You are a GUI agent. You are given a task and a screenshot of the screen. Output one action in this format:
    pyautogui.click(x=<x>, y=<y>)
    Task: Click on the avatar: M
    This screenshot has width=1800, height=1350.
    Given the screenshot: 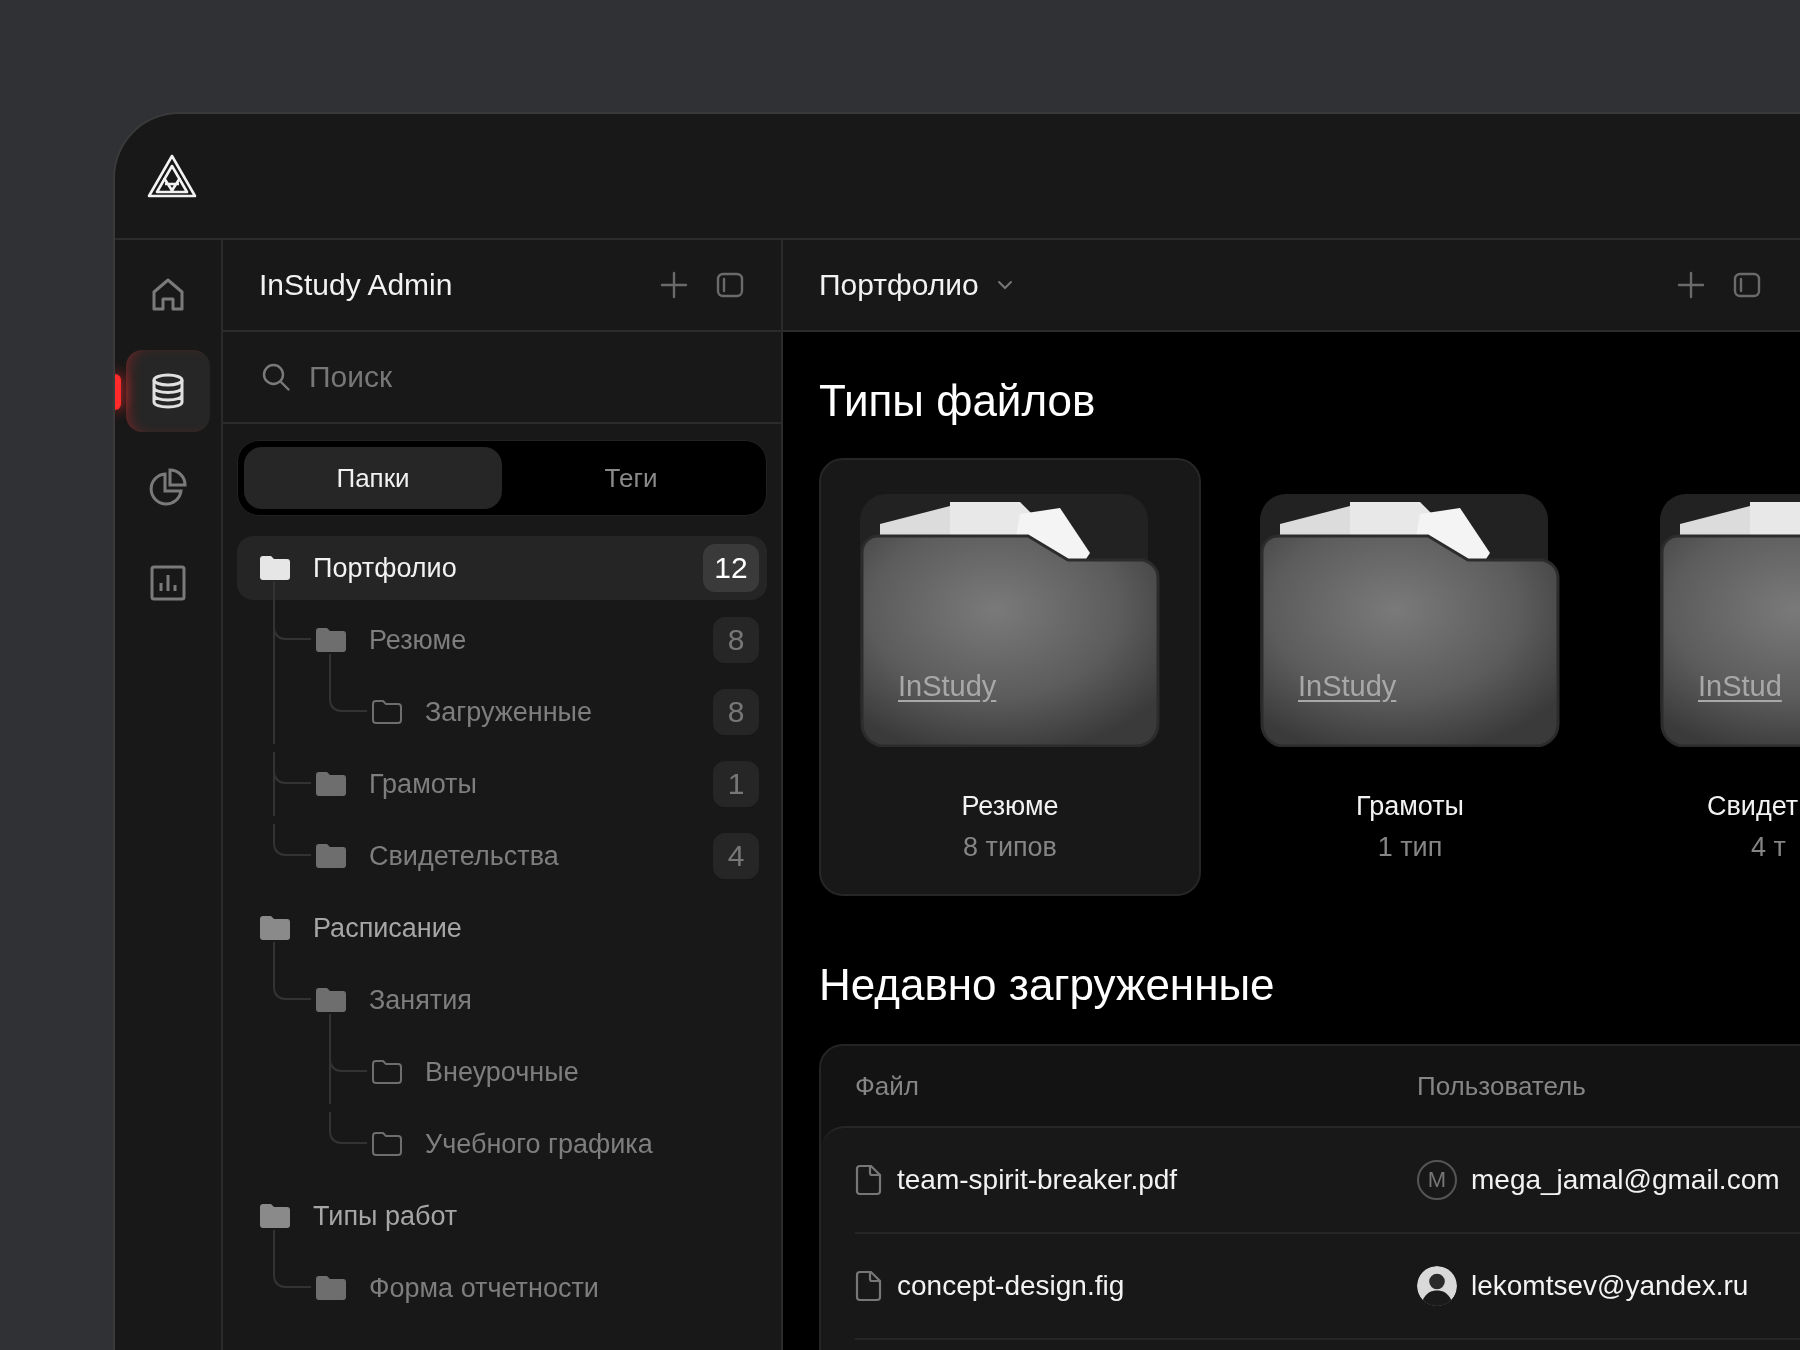 What is the action you would take?
    pyautogui.click(x=1437, y=1180)
    